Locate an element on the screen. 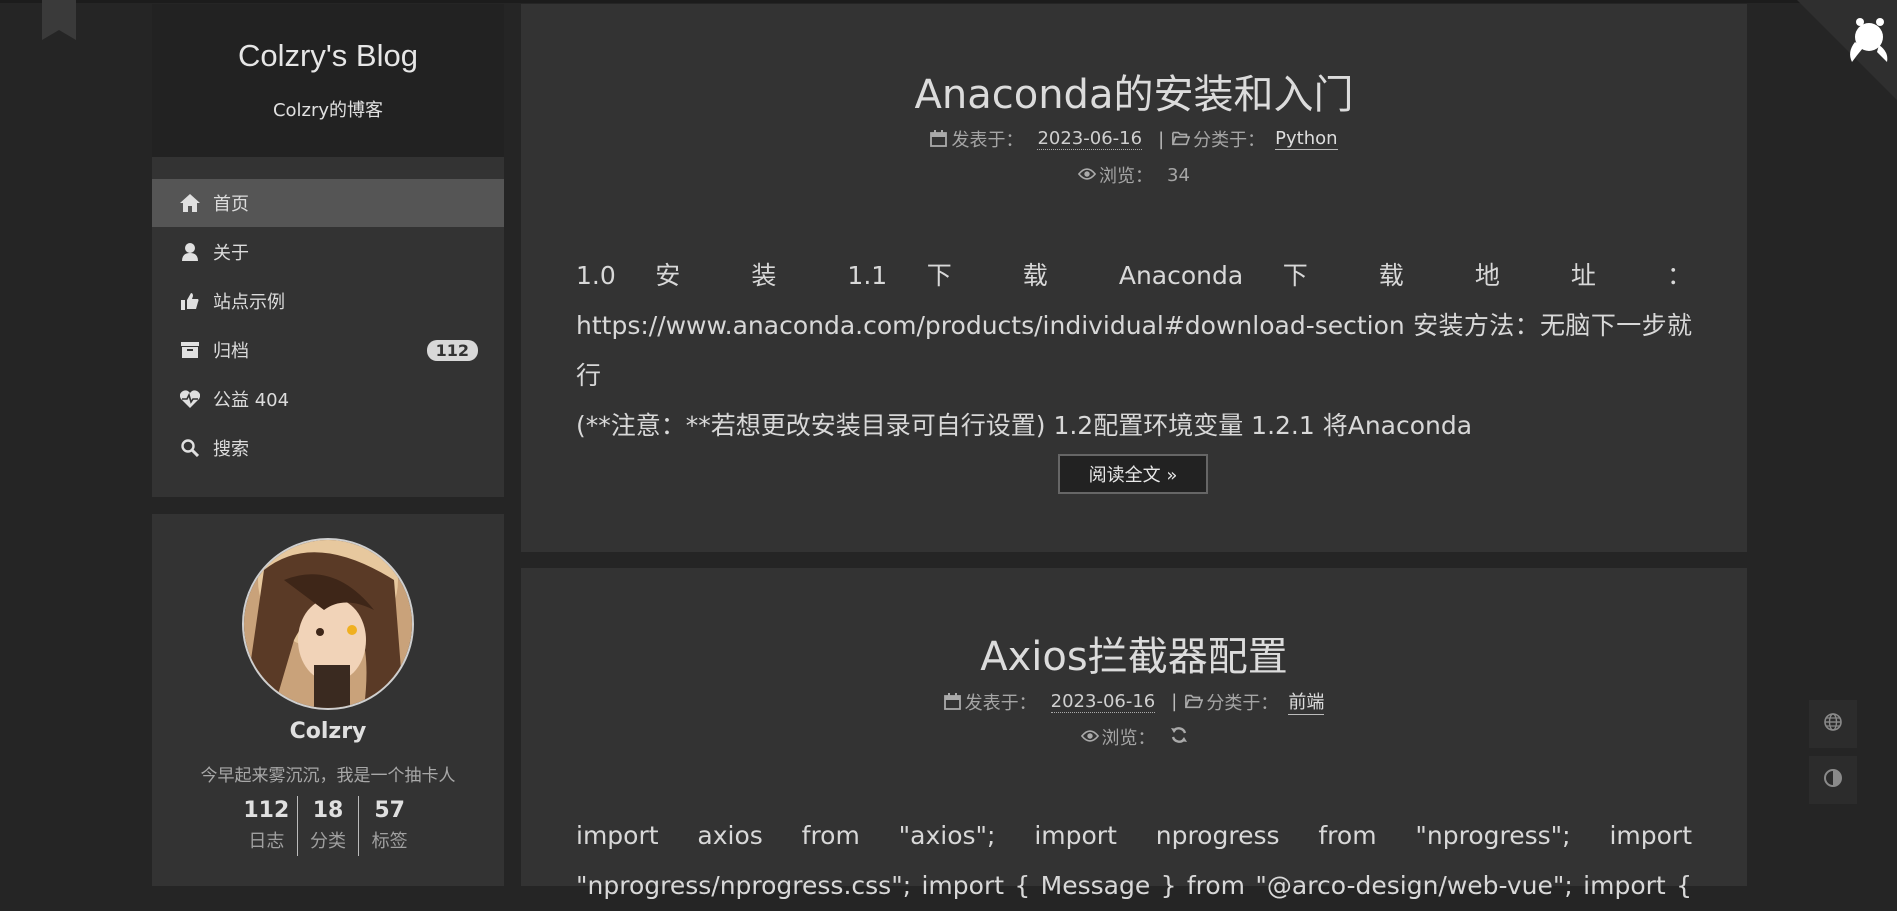  menu-item-archives: 归档 112 is located at coordinates (328, 350).